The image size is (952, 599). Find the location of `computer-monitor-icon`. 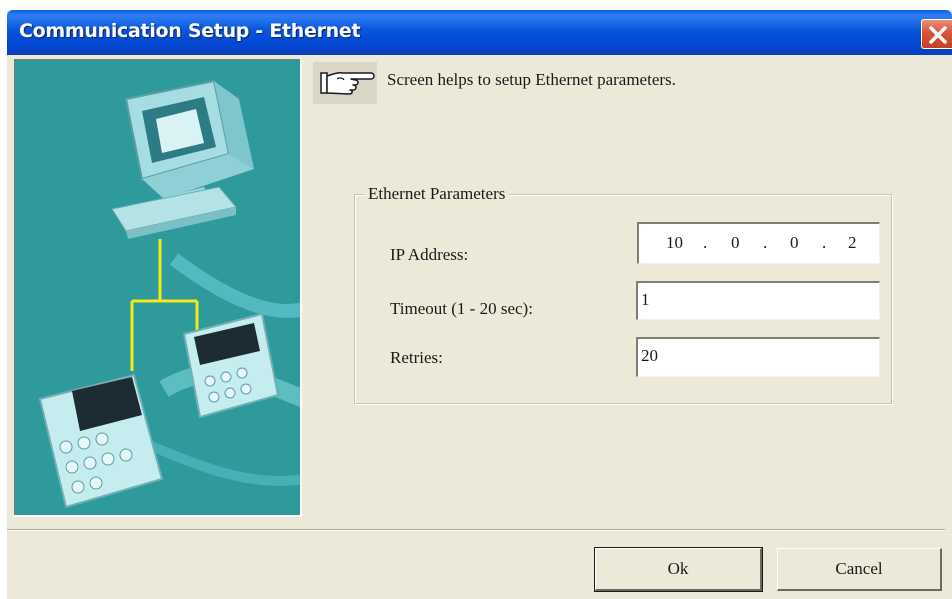

computer-monitor-icon is located at coordinates (182, 159).